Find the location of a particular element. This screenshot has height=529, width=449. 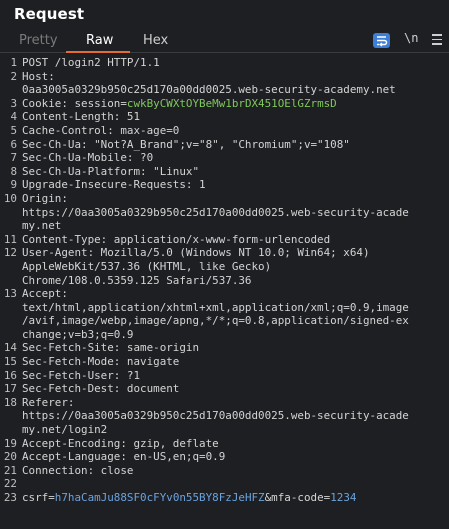

line-text: Accept: is located at coordinates (45, 294).